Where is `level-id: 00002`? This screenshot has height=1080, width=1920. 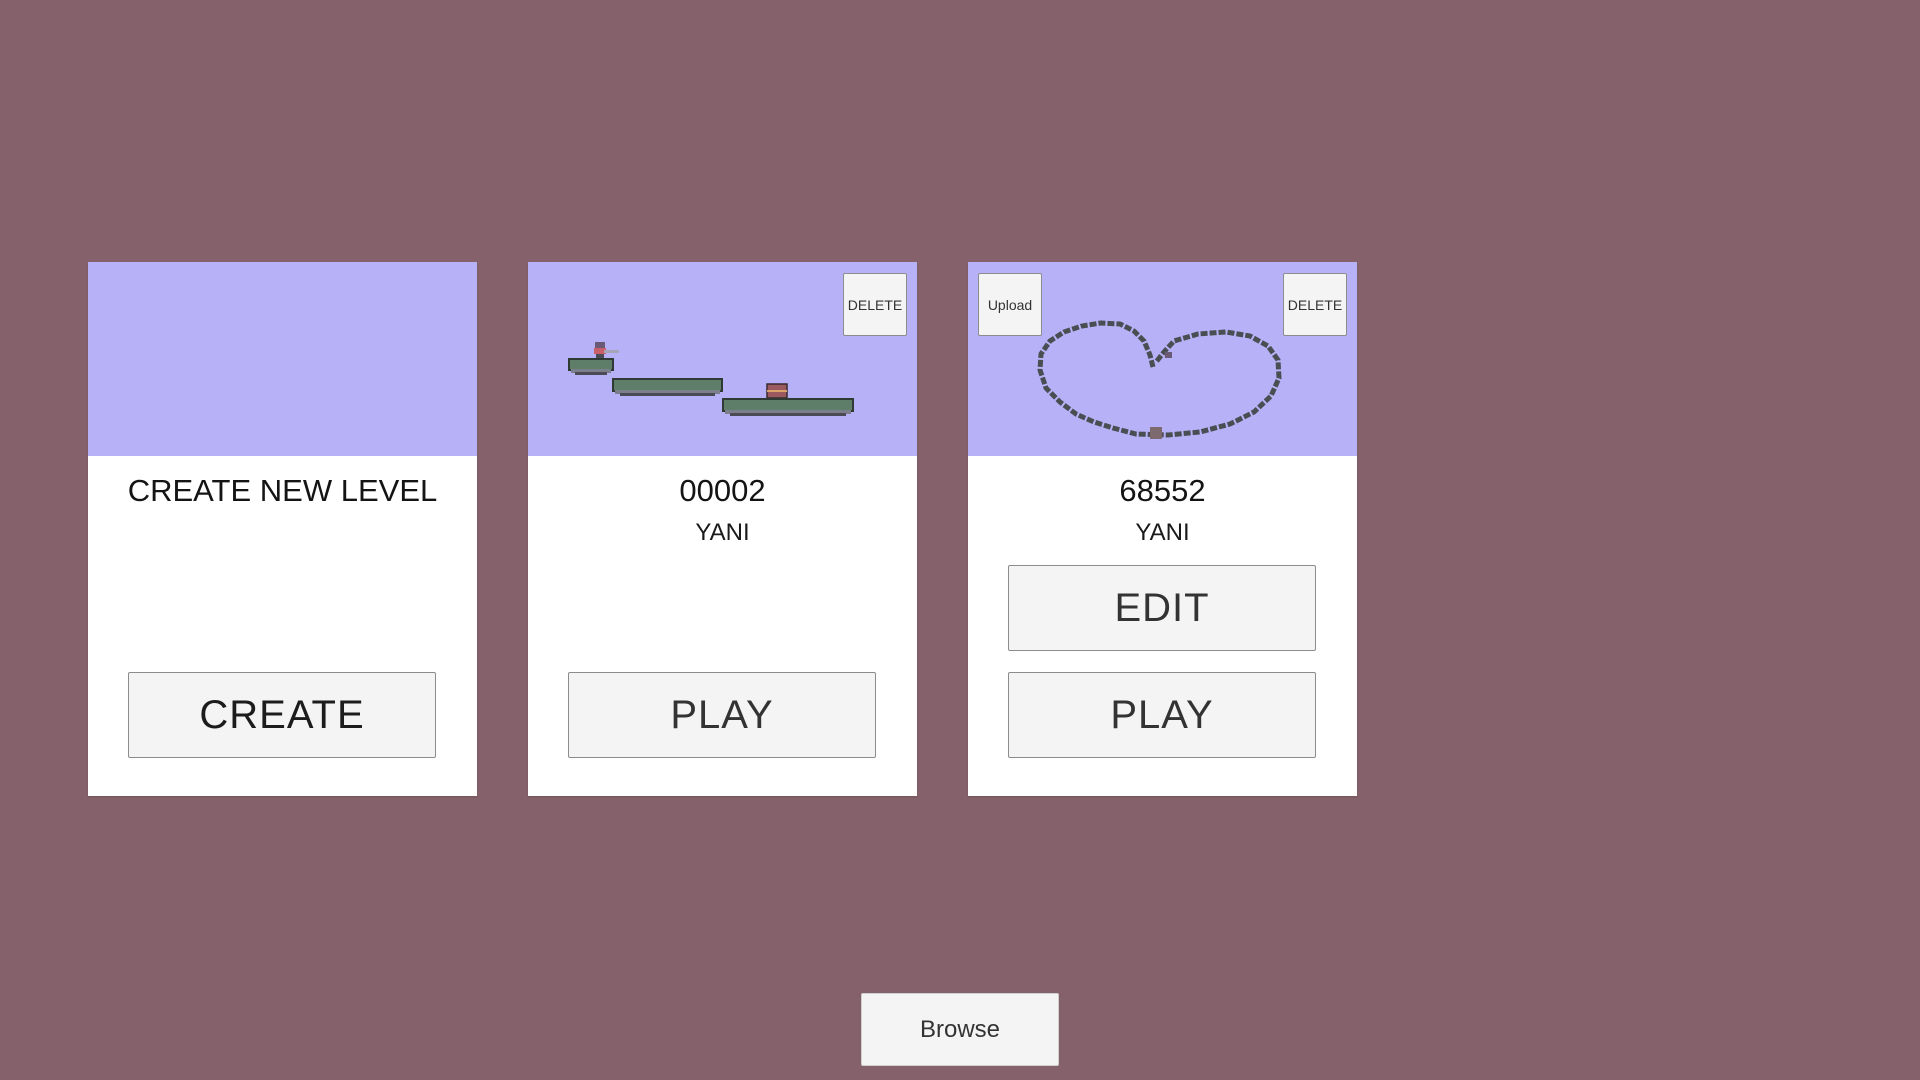
level-id: 00002 is located at coordinates (722, 490).